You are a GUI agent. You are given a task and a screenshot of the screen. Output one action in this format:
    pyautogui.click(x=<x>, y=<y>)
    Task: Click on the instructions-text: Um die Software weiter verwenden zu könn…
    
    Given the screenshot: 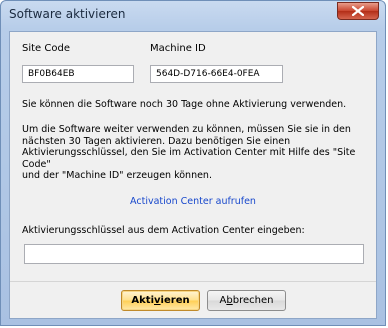 What is the action you would take?
    pyautogui.click(x=189, y=152)
    